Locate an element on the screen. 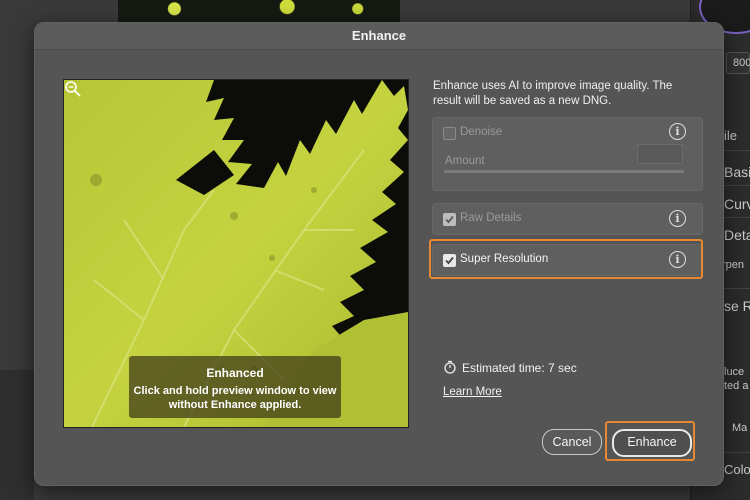 Image resolution: width=750 pixels, height=500 pixels. background-panel-item: ile is located at coordinates (731, 135).